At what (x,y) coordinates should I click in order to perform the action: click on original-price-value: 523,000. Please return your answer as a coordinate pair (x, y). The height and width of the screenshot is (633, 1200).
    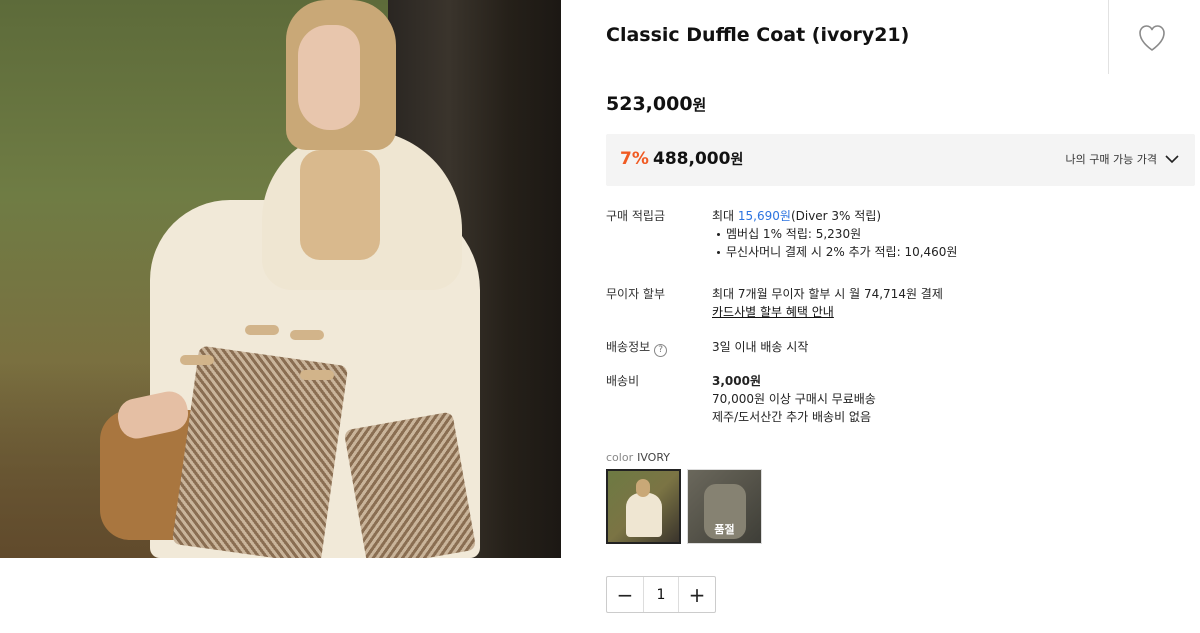
    Looking at the image, I should click on (649, 104).